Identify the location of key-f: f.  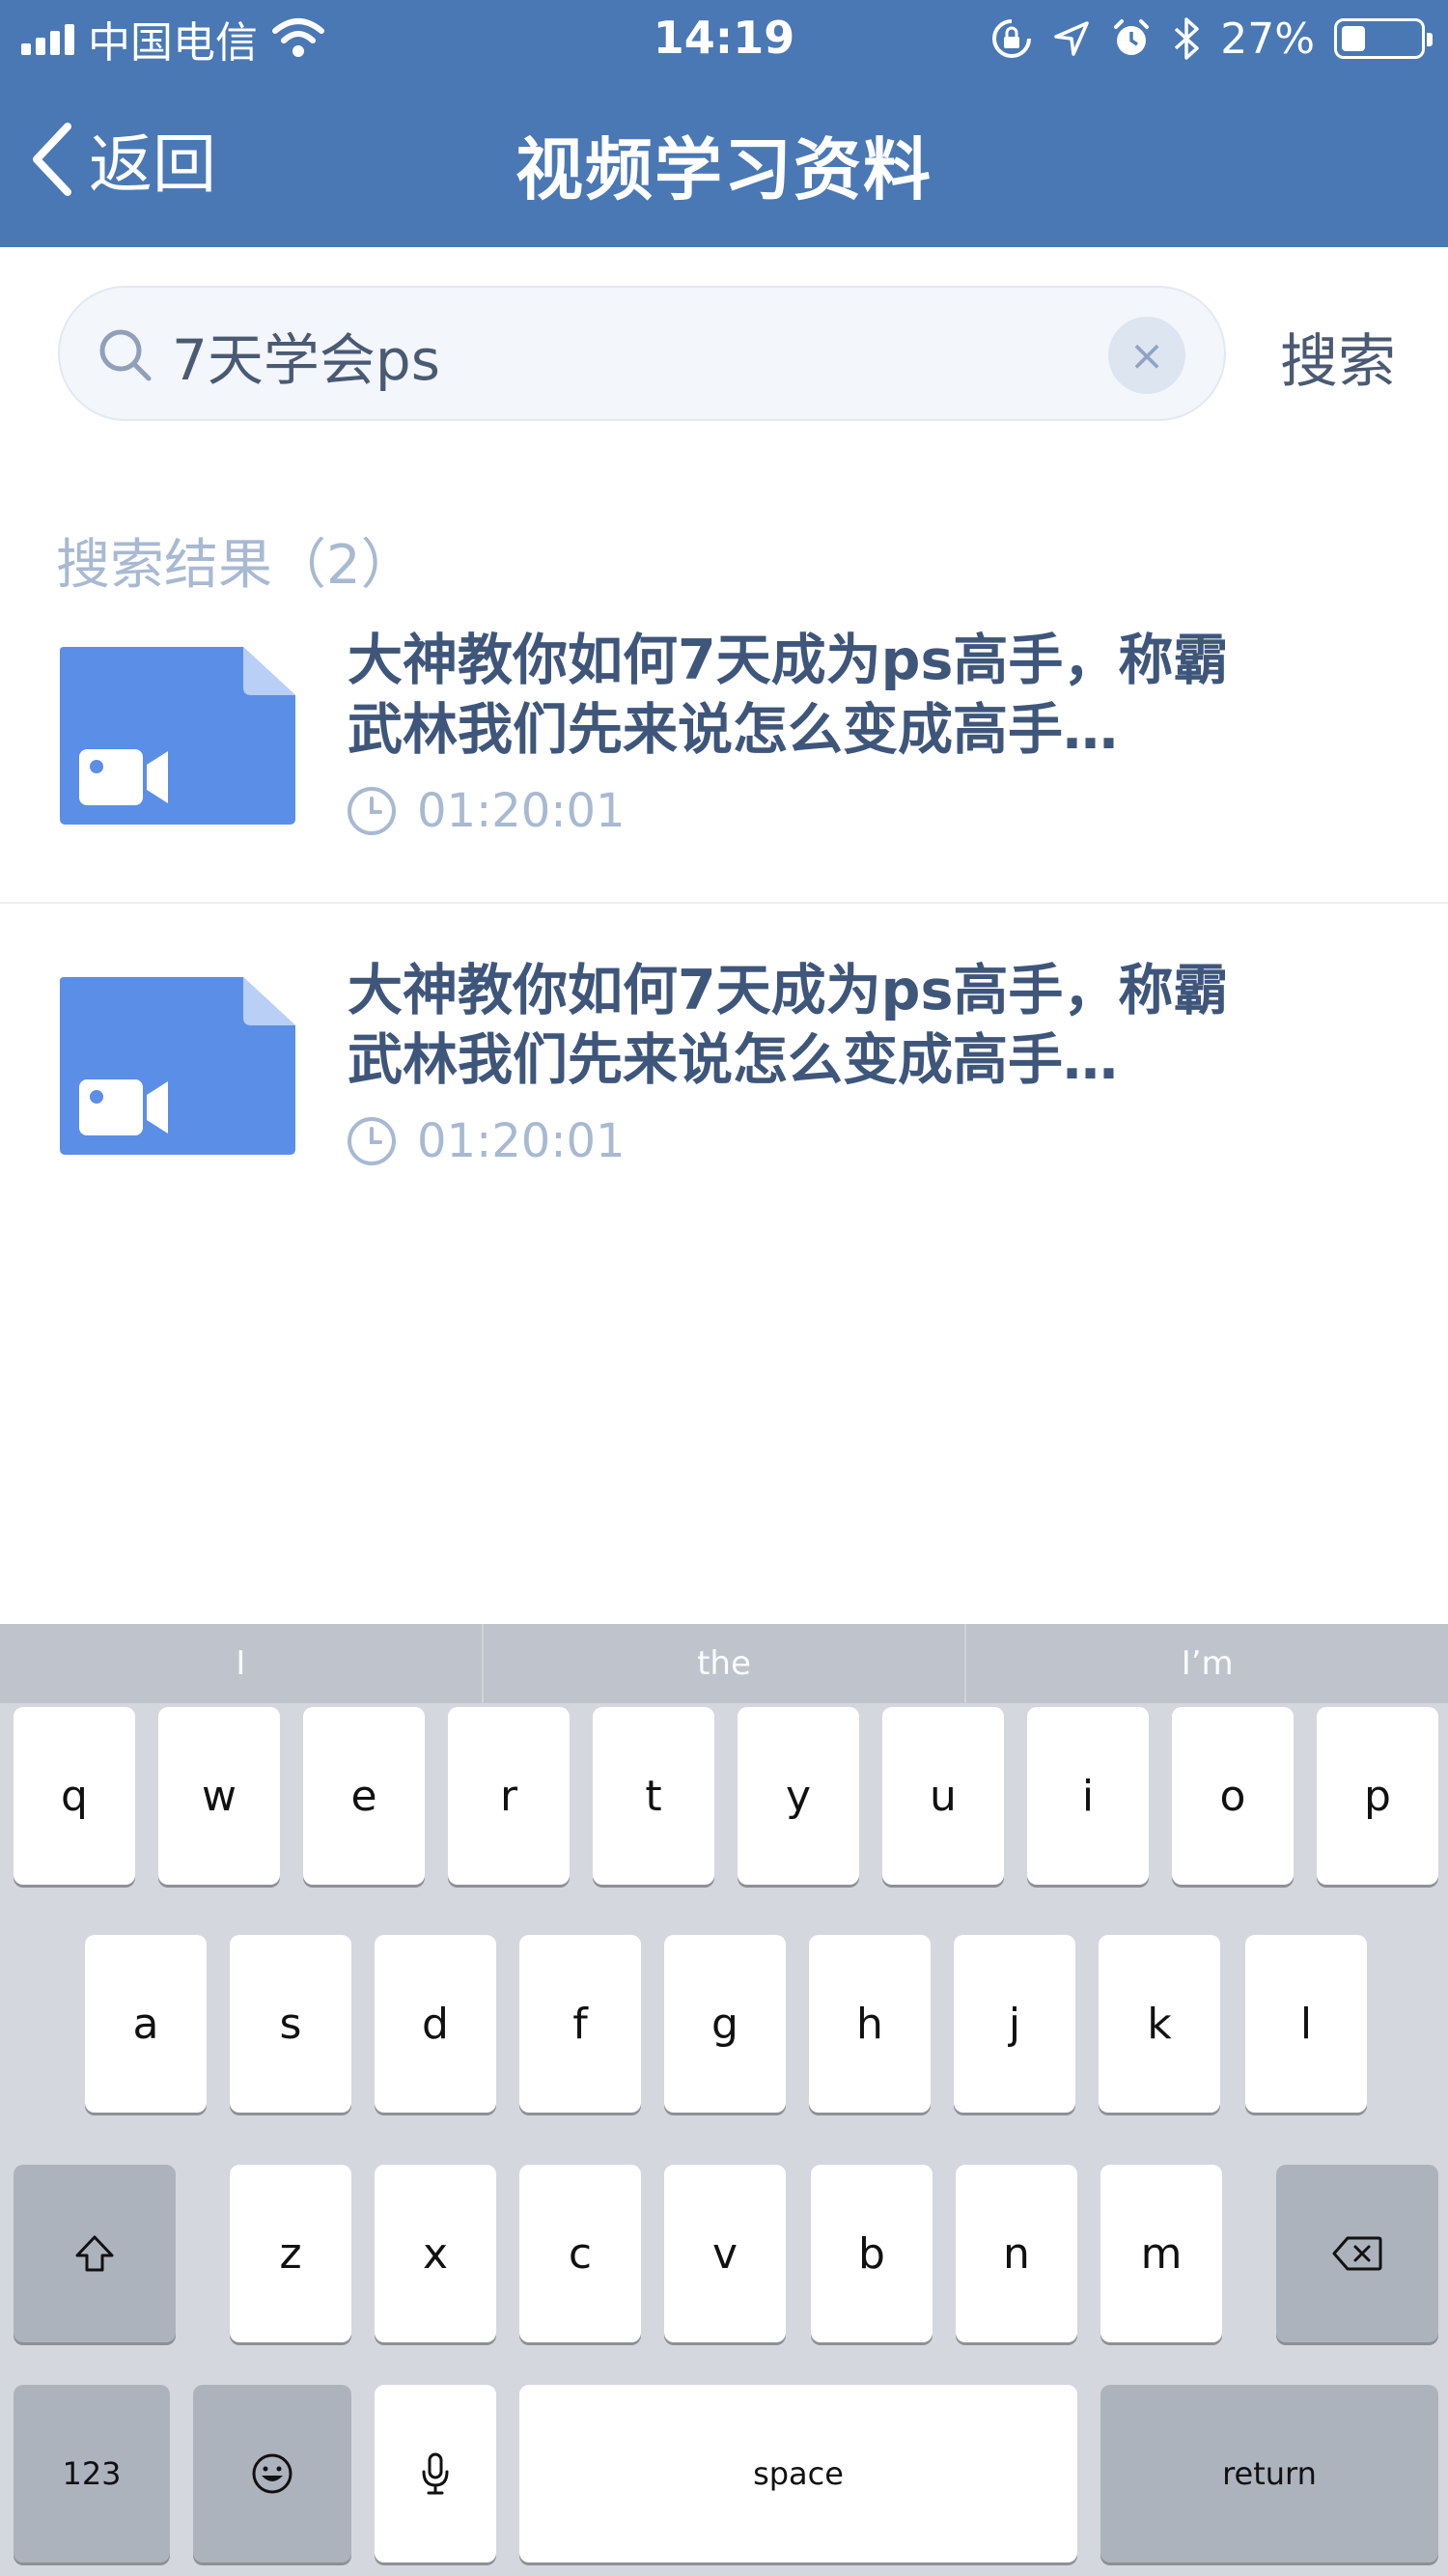
(580, 2024).